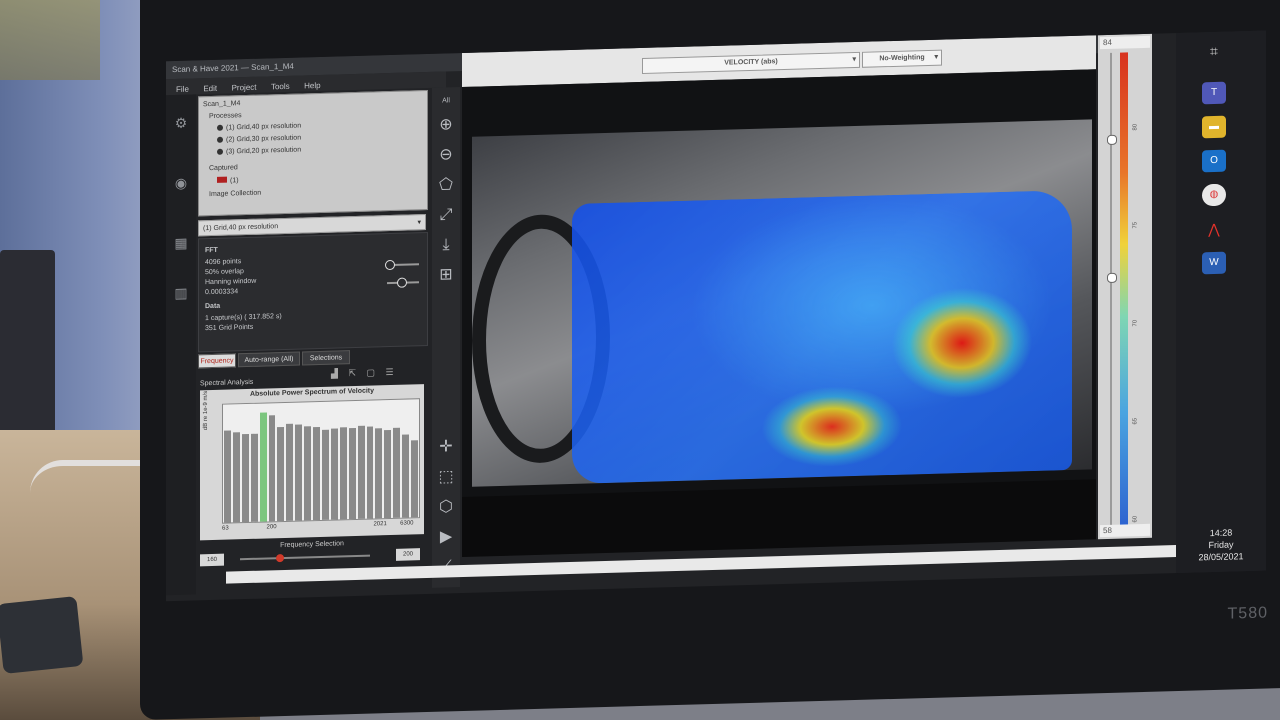 Image resolution: width=1280 pixels, height=720 pixels. What do you see at coordinates (1125, 42) in the screenshot?
I see `colorbar-max-input: 84` at bounding box center [1125, 42].